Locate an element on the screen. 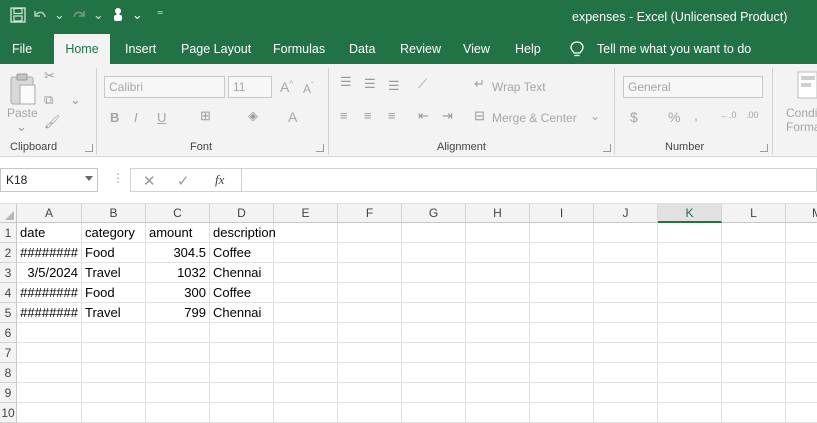 Image resolution: width=817 pixels, height=423 pixels. tab-formulas: Formulas is located at coordinates (299, 49).